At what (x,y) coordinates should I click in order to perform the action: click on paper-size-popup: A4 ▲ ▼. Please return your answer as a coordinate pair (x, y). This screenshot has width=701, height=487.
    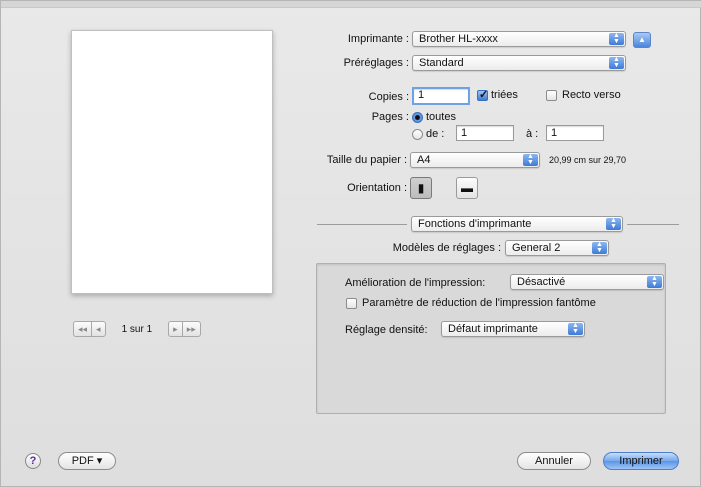
    Looking at the image, I should click on (475, 160).